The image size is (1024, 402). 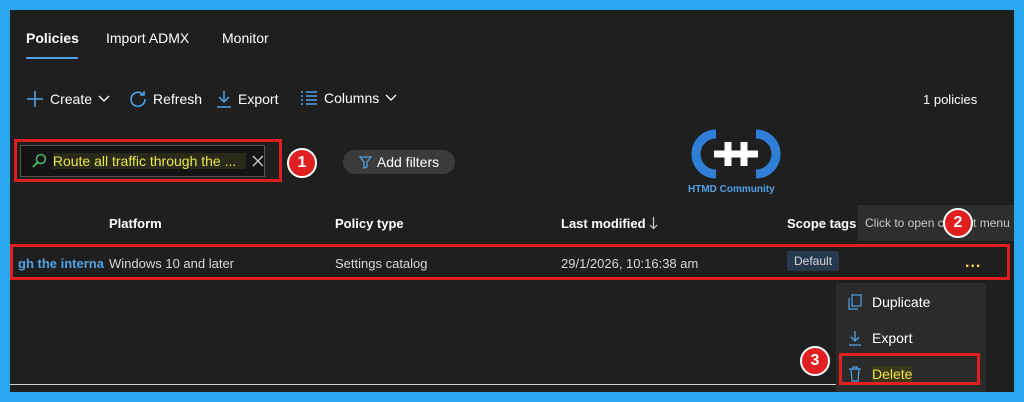 I want to click on copy-icon, so click(x=855, y=302).